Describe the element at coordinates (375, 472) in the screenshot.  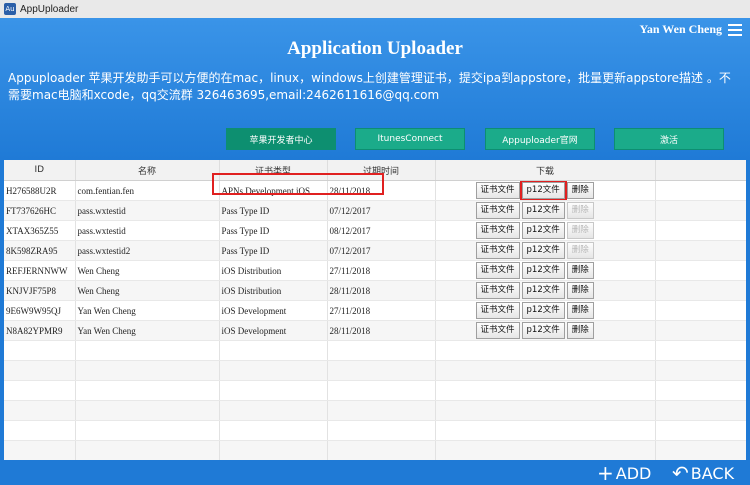
I see `footer: + ADD ↶ BACK` at that location.